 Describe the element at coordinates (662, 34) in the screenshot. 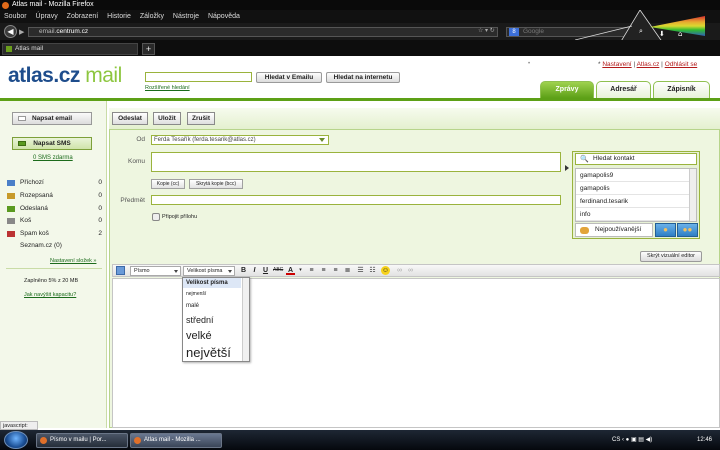

I see `download-icon: ⬇` at that location.